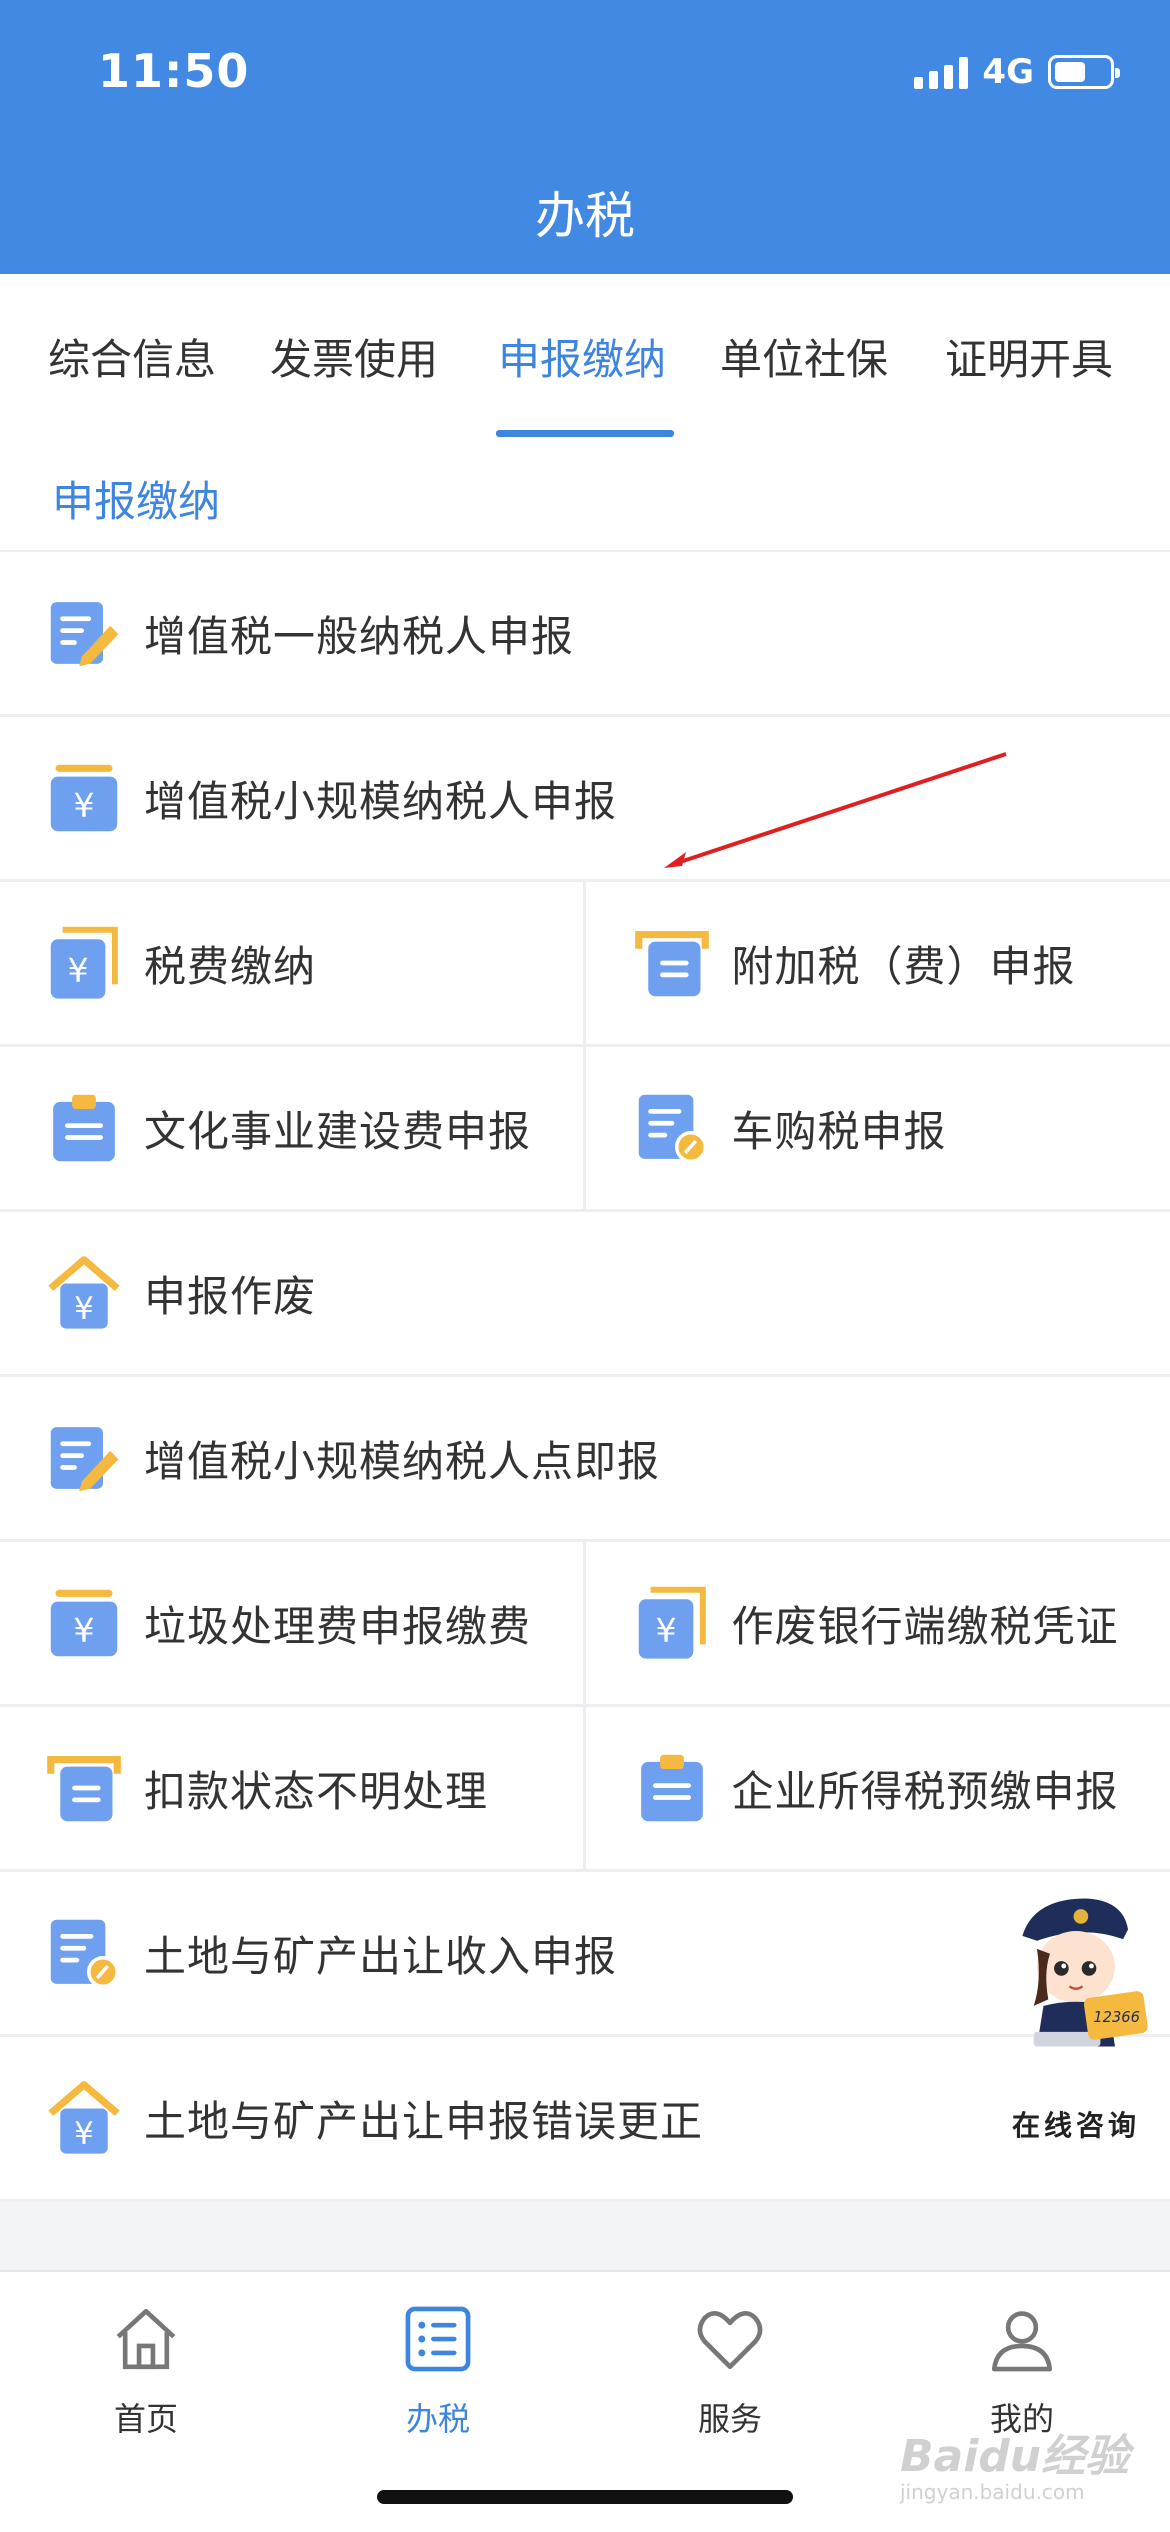  What do you see at coordinates (585, 137) in the screenshot?
I see `app-header: 11:50 4G 办税` at bounding box center [585, 137].